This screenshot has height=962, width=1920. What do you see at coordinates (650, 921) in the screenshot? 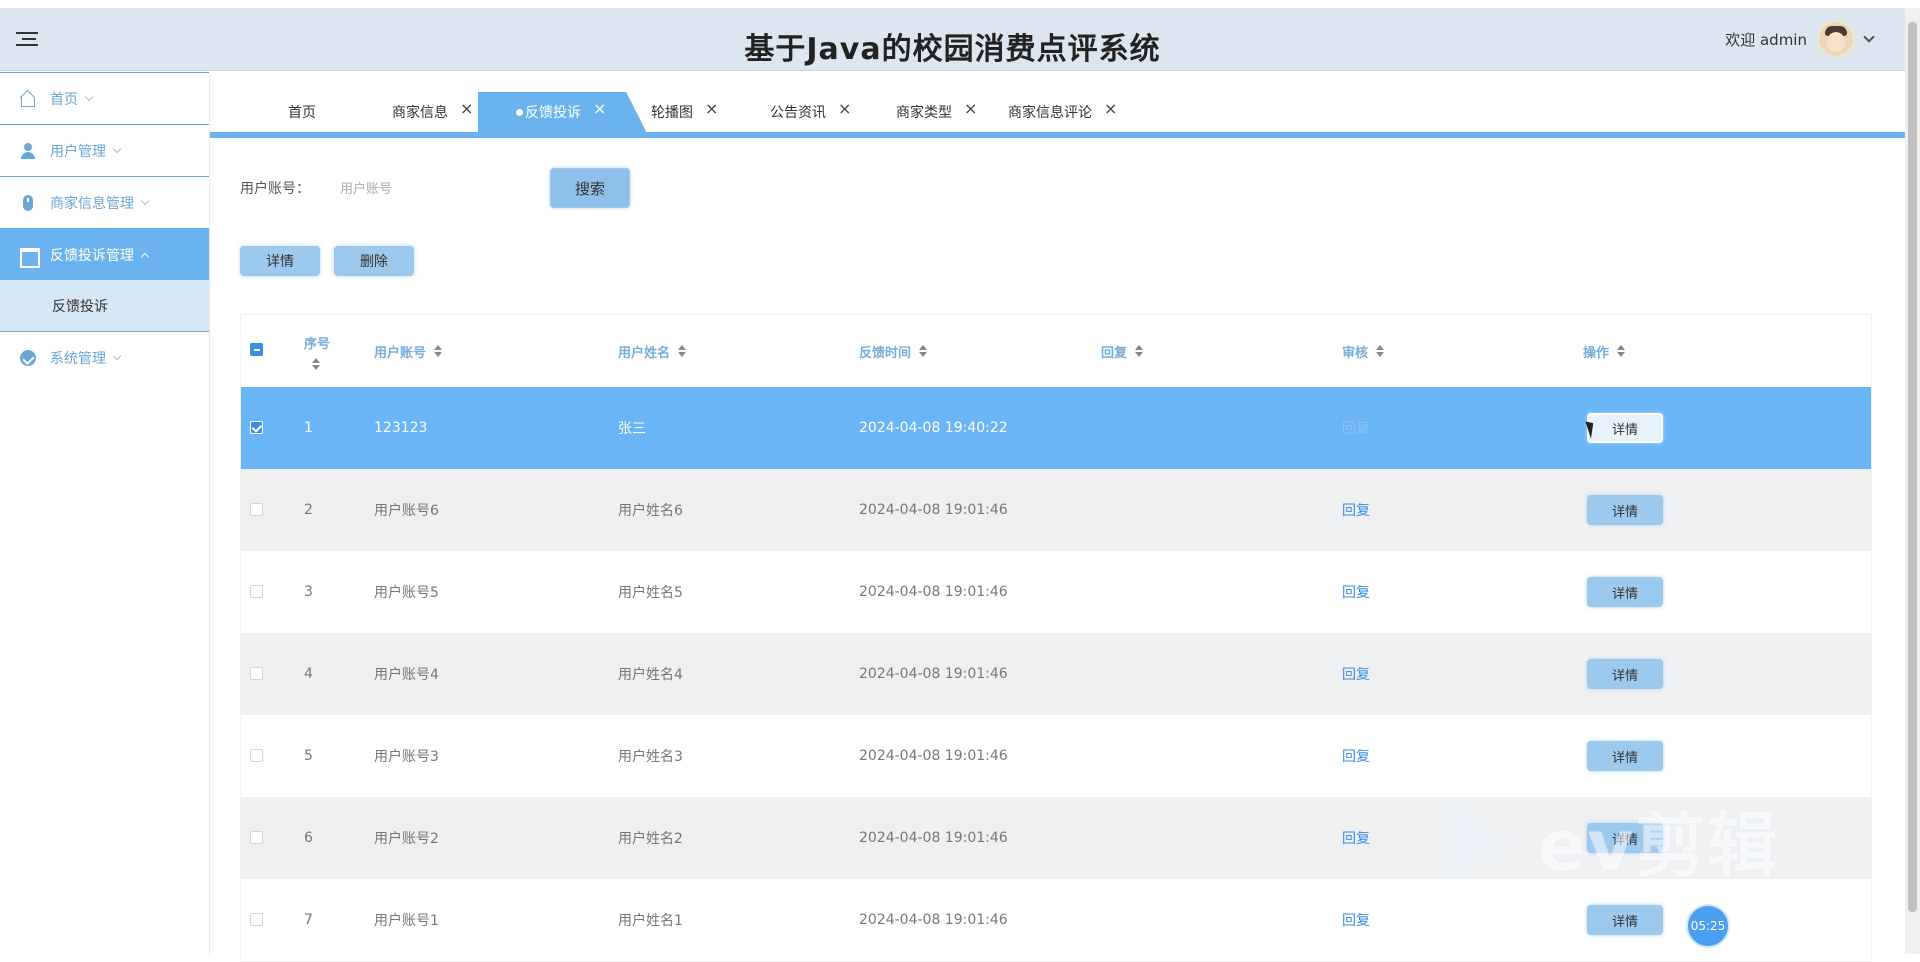
I see `cell-name: 用户姓名1` at bounding box center [650, 921].